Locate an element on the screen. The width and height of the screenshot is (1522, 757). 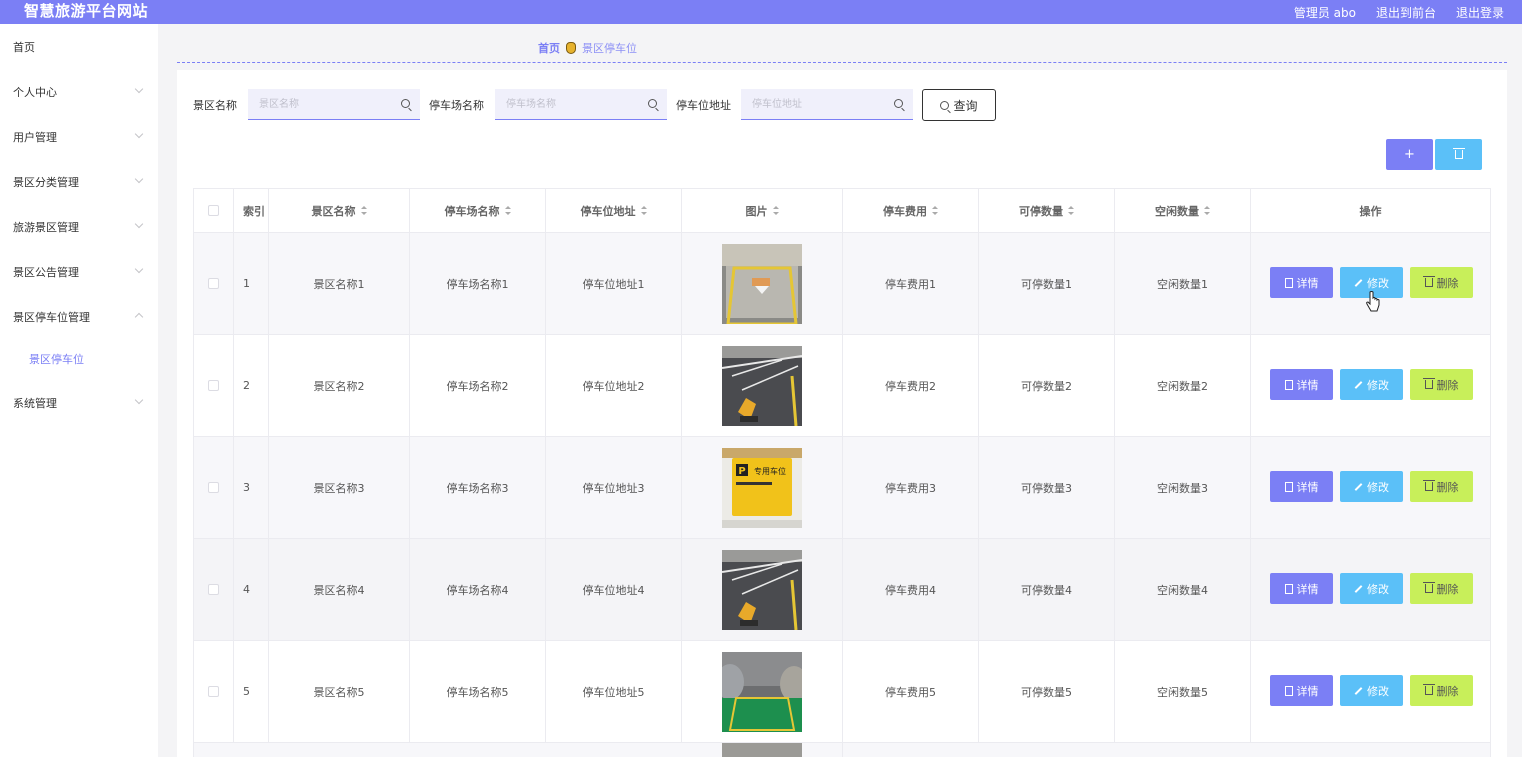
plus-icon: + is located at coordinates (1409, 154).